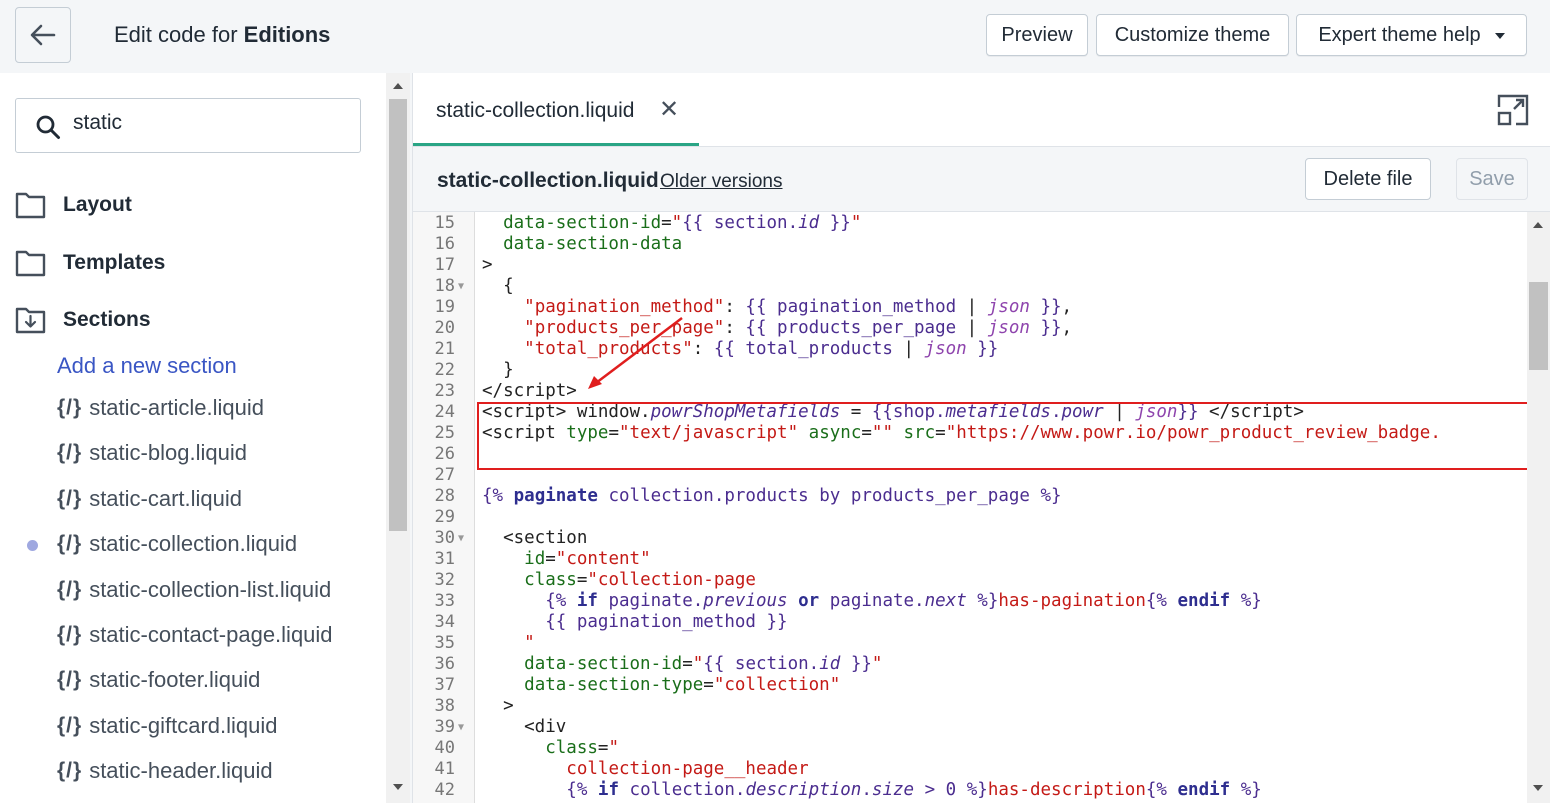 The width and height of the screenshot is (1550, 803). Describe the element at coordinates (32, 545) in the screenshot. I see `active-file-dot` at that location.